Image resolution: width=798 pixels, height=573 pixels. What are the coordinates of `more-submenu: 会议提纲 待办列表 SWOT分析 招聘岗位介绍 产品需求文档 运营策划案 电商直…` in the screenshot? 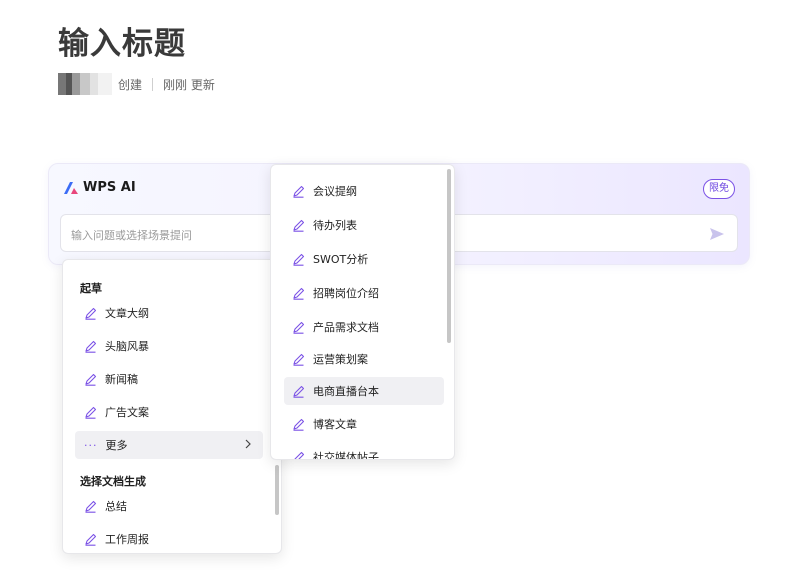 It's located at (362, 312).